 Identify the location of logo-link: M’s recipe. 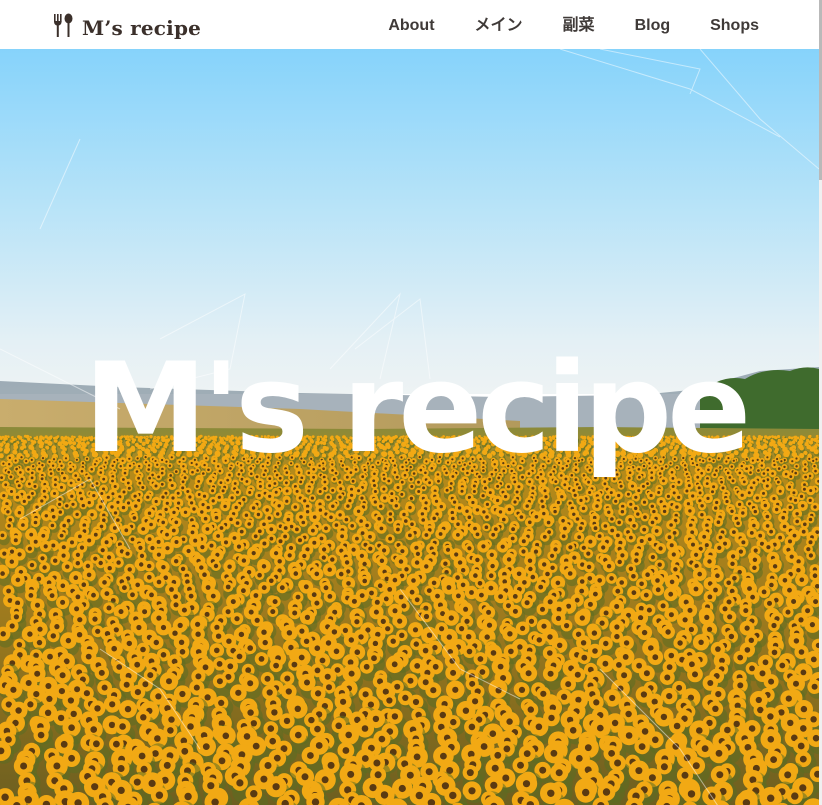
(126, 26).